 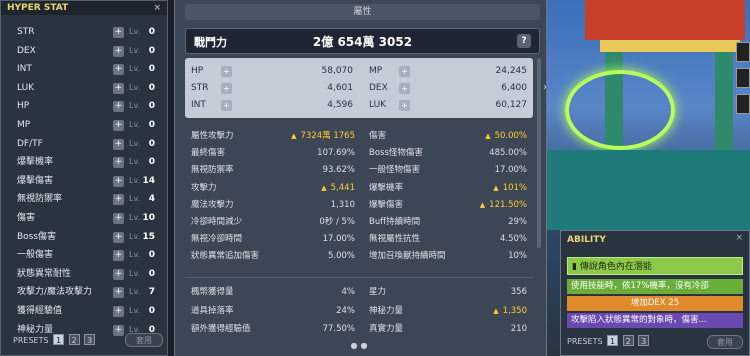 I want to click on stat-detail-value-text: 0秒 / 5%, so click(x=337, y=222).